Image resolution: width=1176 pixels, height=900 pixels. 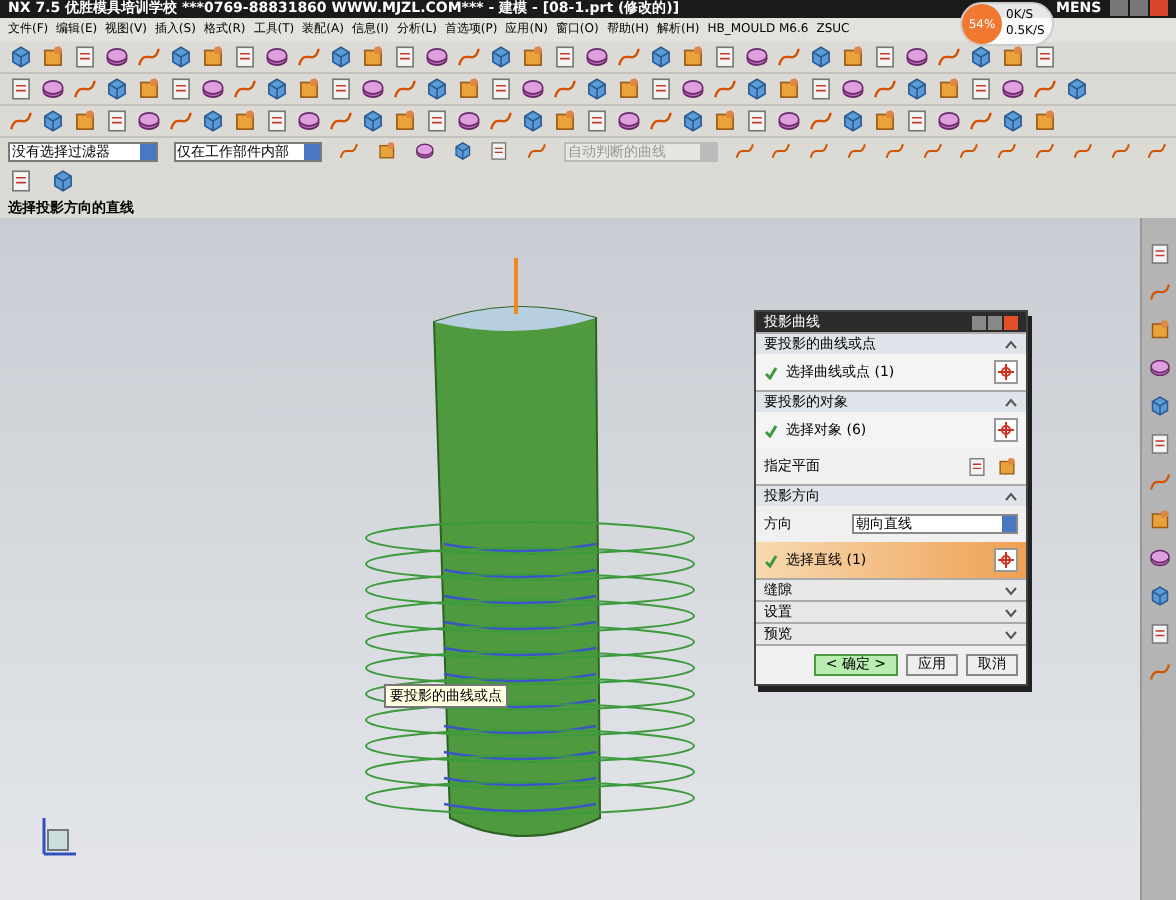 What do you see at coordinates (1011, 322) in the screenshot?
I see `close-button` at bounding box center [1011, 322].